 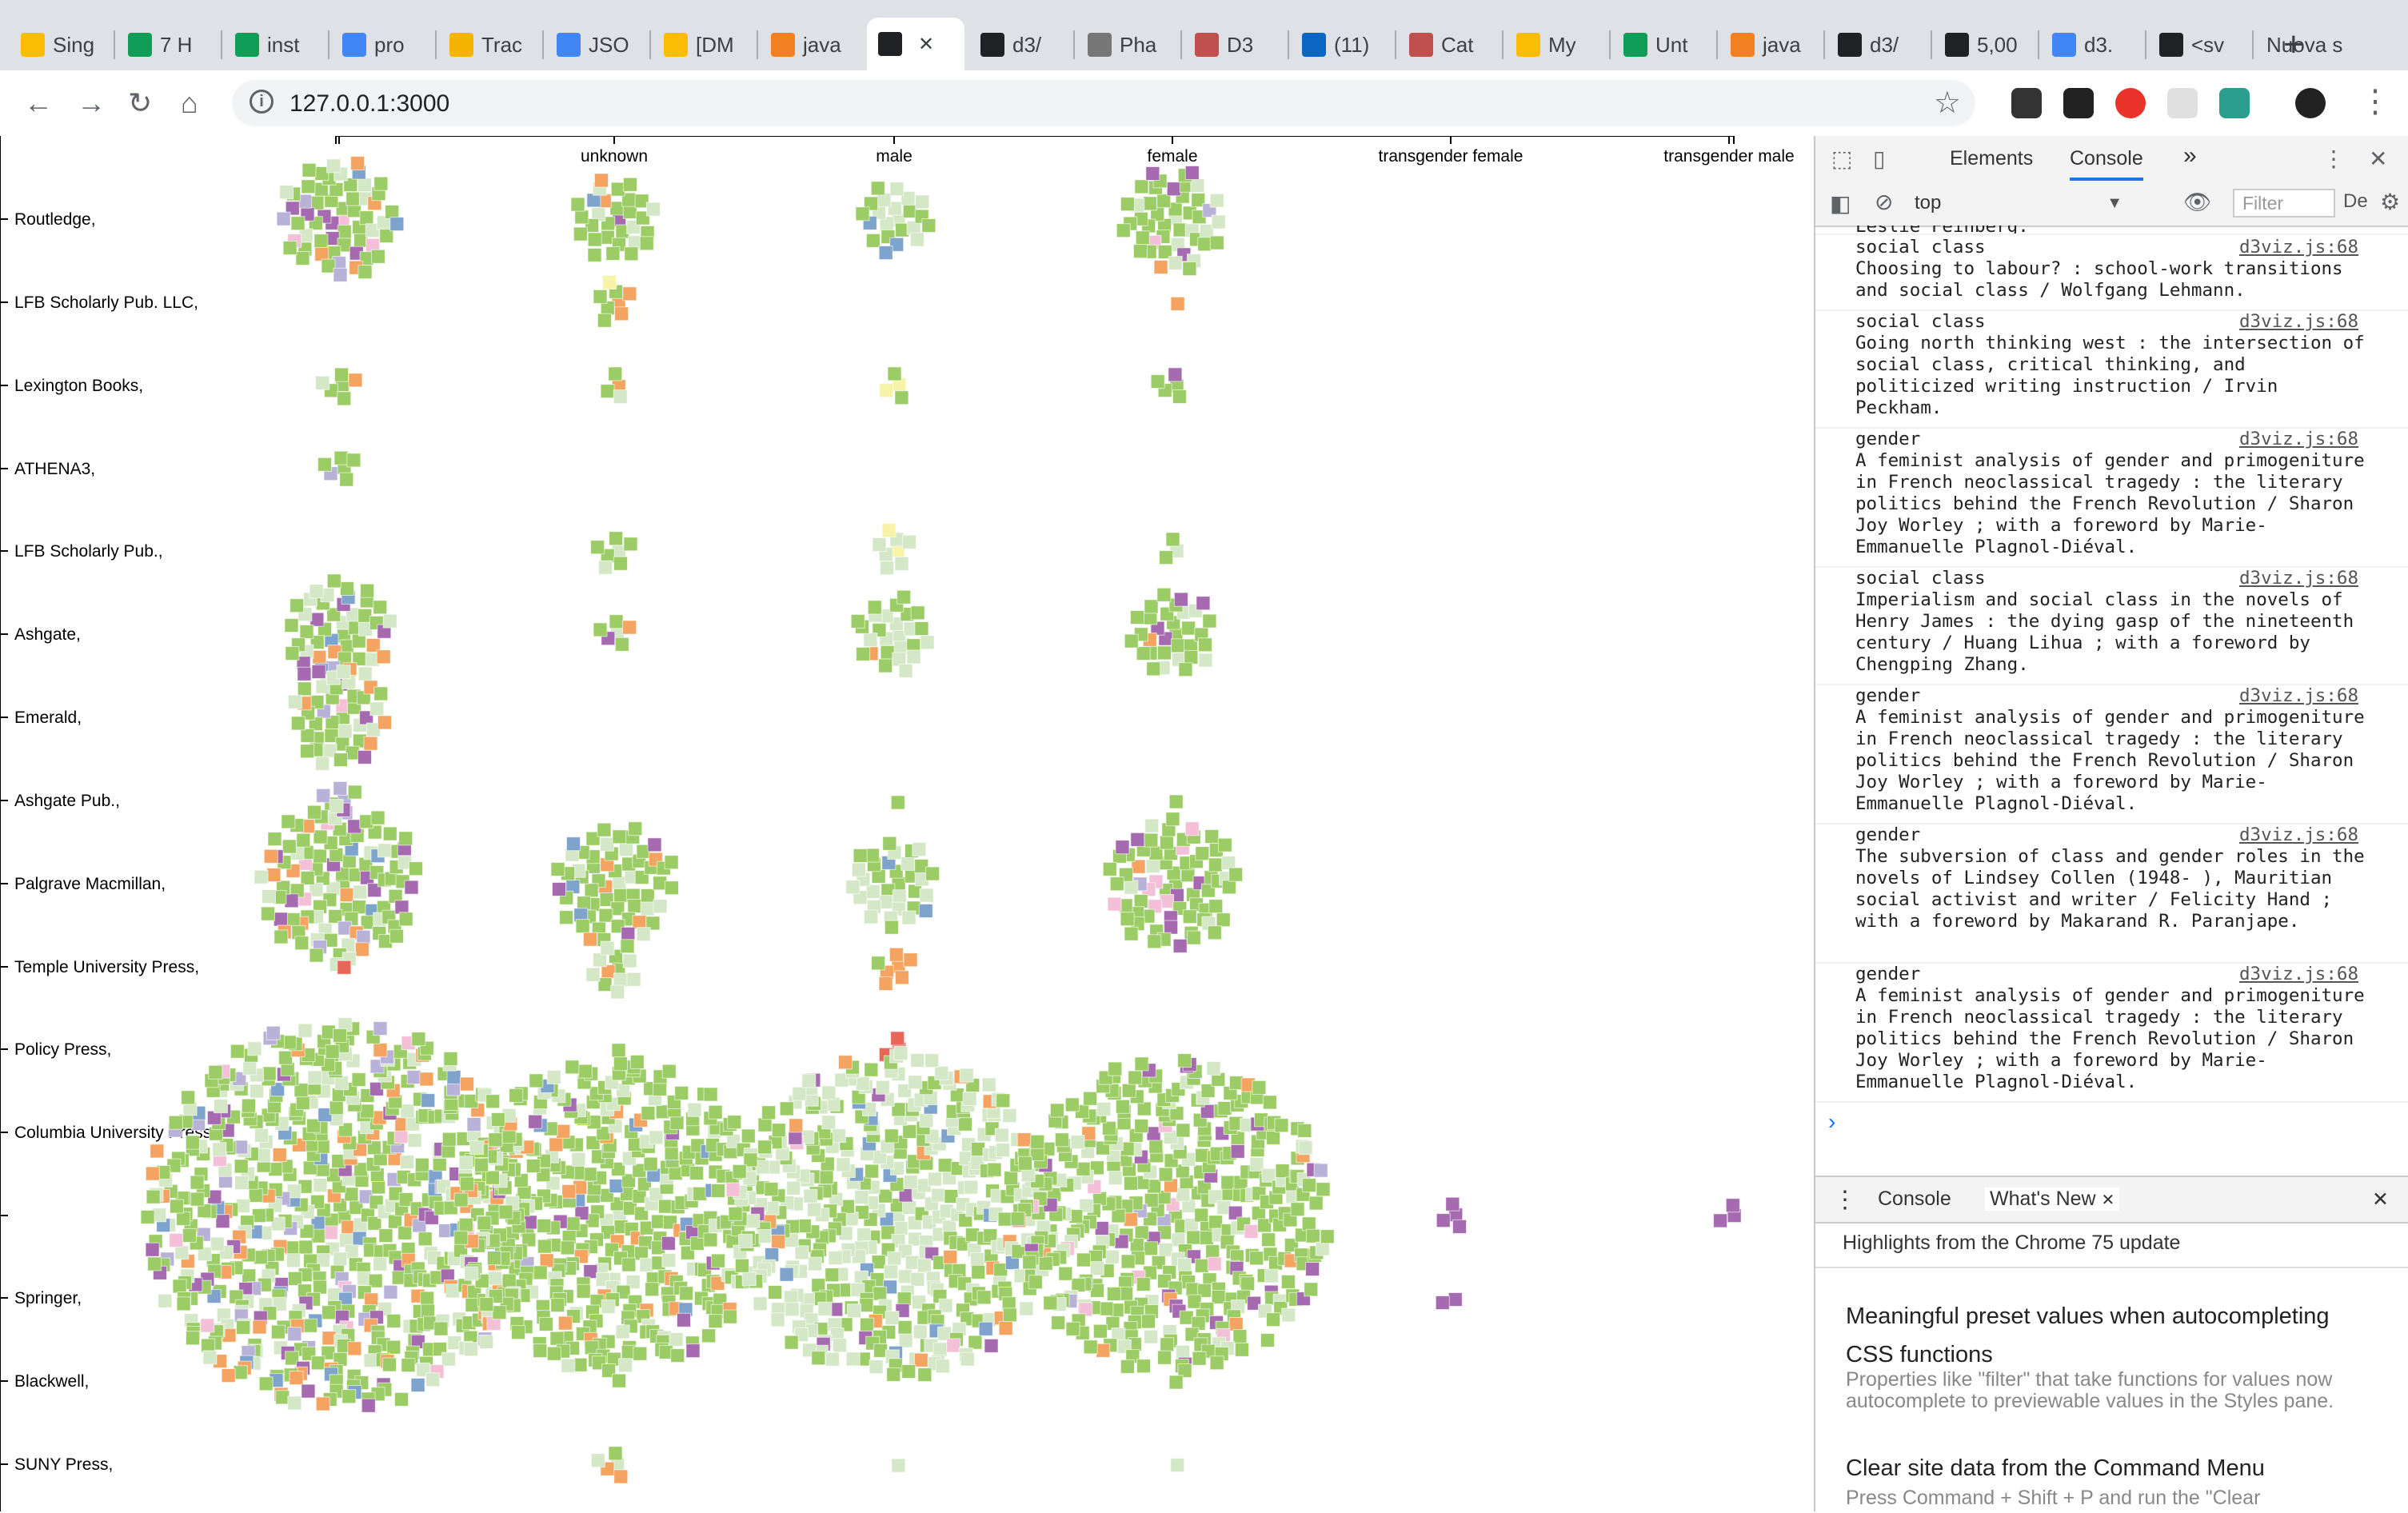 What do you see at coordinates (61, 44) in the screenshot?
I see `browser-tab: Sing` at bounding box center [61, 44].